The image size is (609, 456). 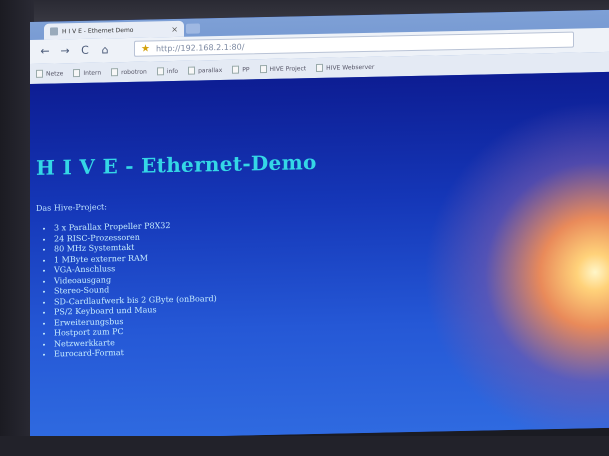 I want to click on address-bar-url: http://192.168.2.1:80/, so click(x=200, y=47).